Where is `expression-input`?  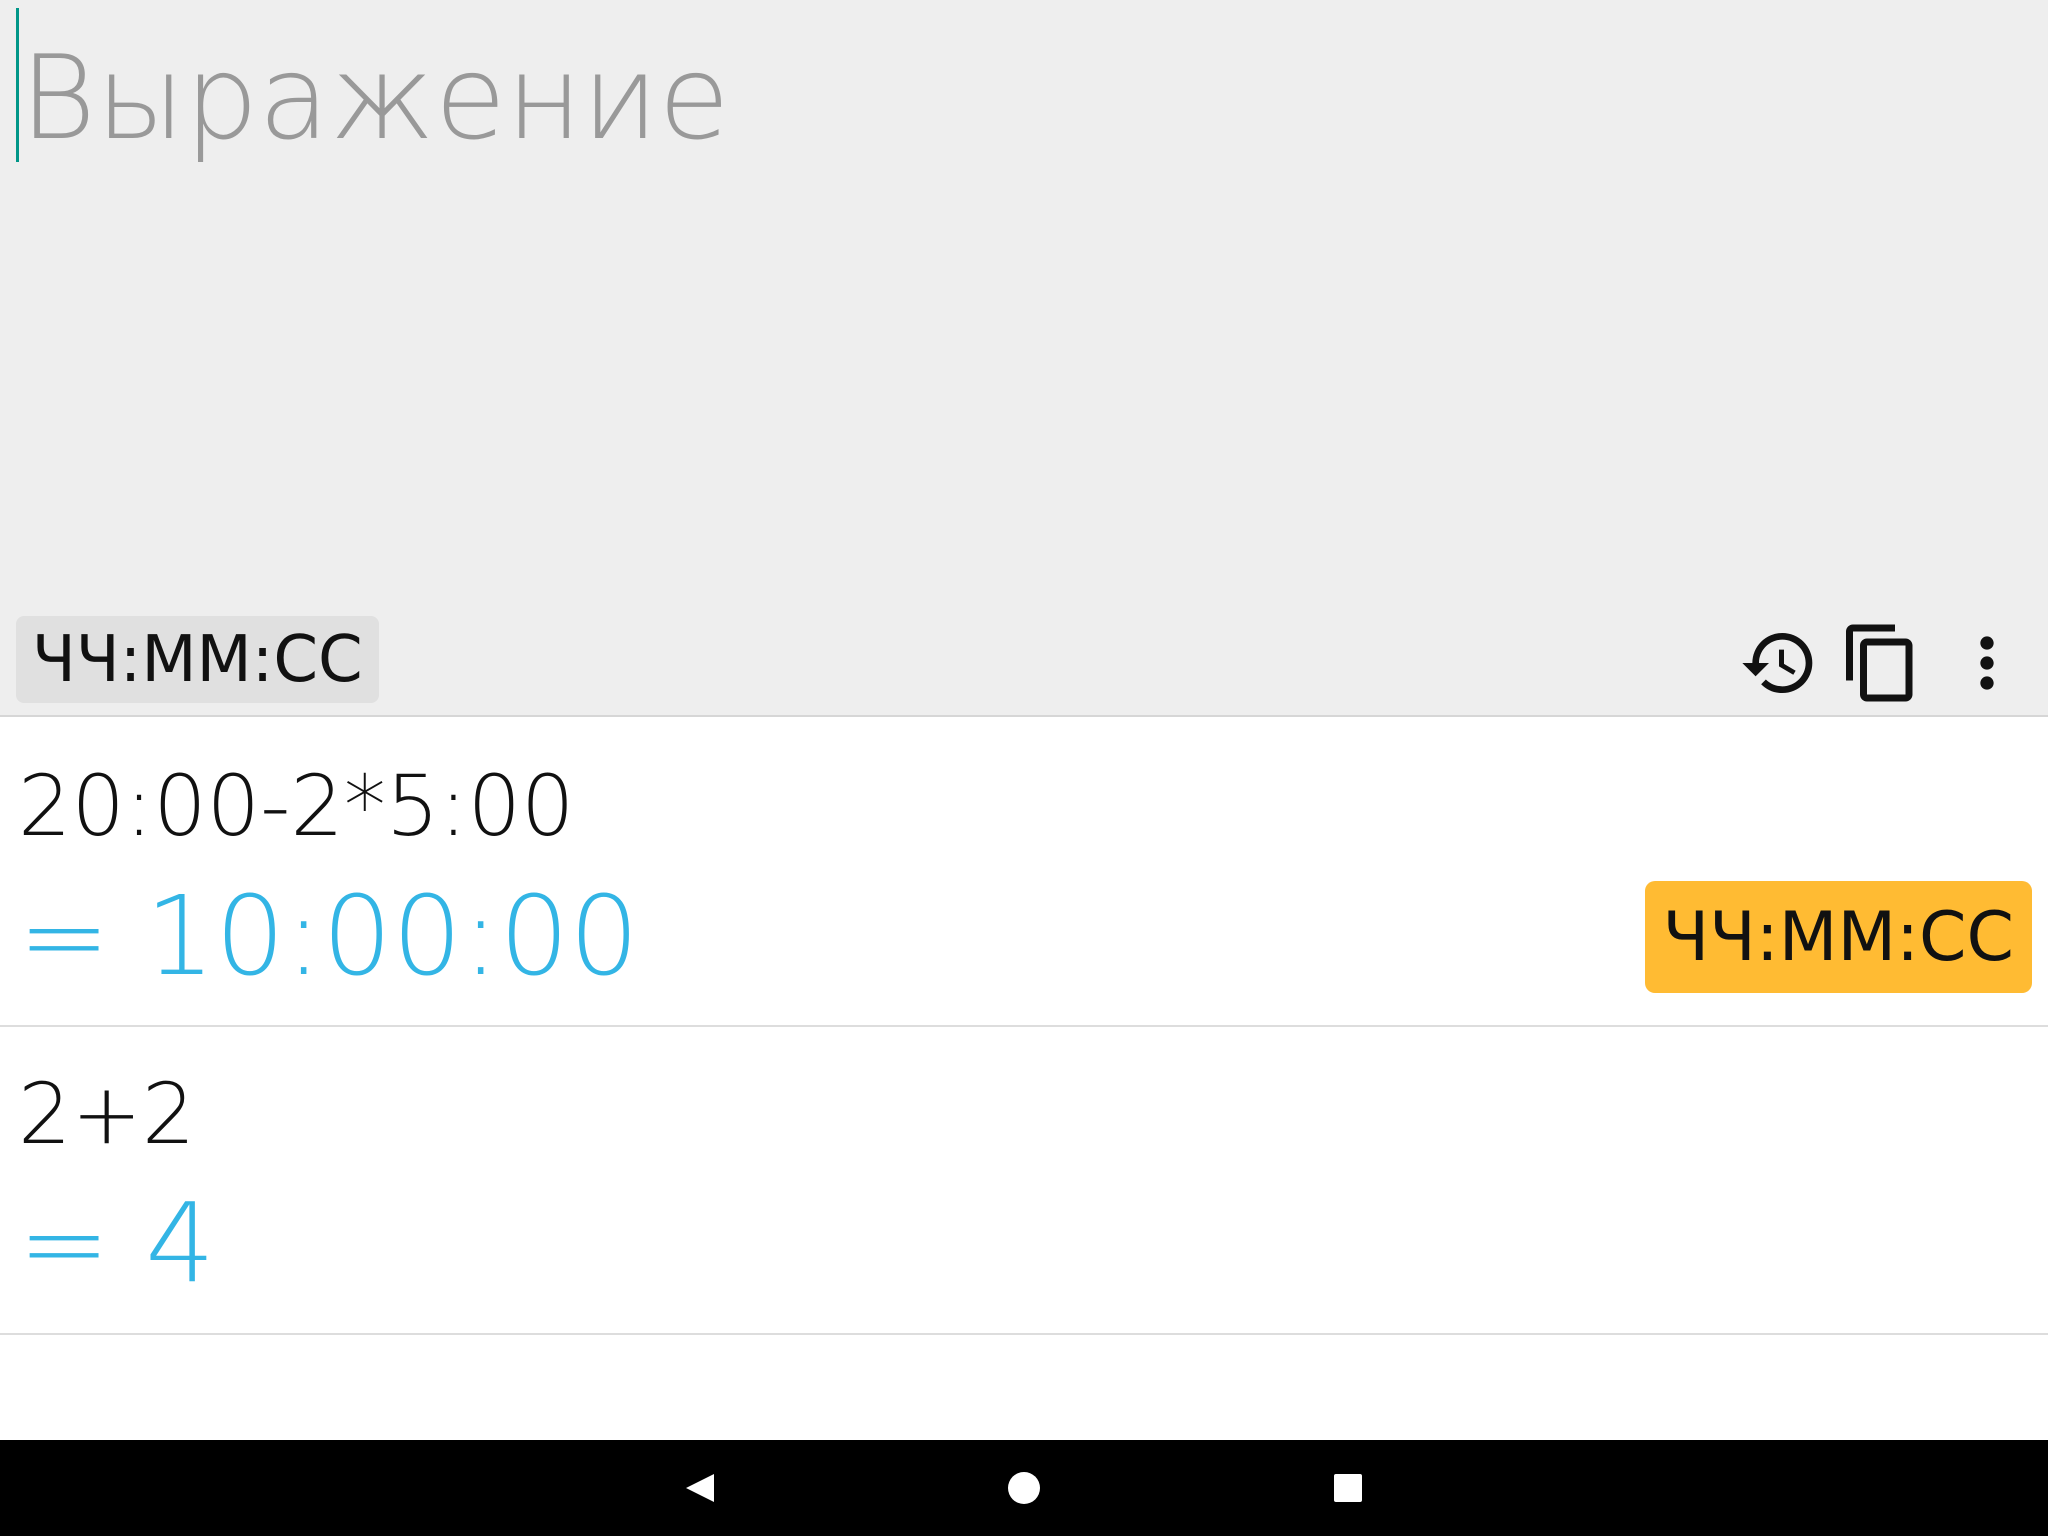 expression-input is located at coordinates (1010, 98).